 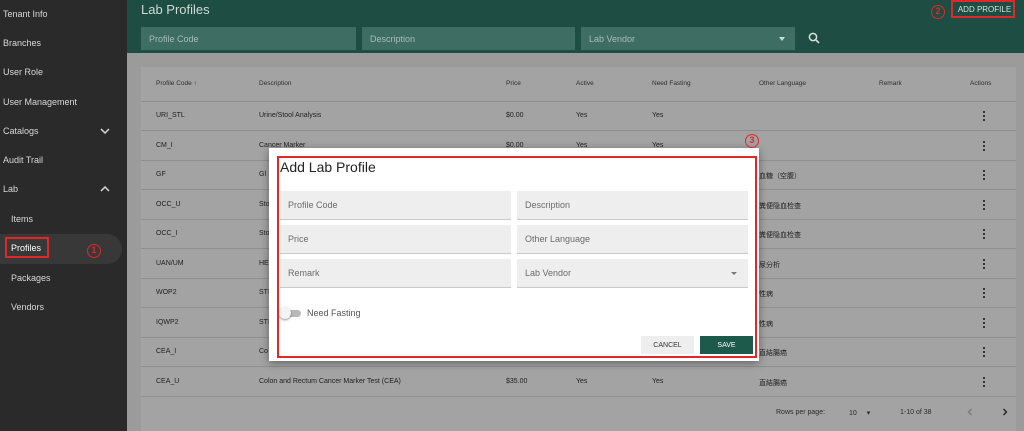 I want to click on col-header-label: Profile Code, so click(x=174, y=83).